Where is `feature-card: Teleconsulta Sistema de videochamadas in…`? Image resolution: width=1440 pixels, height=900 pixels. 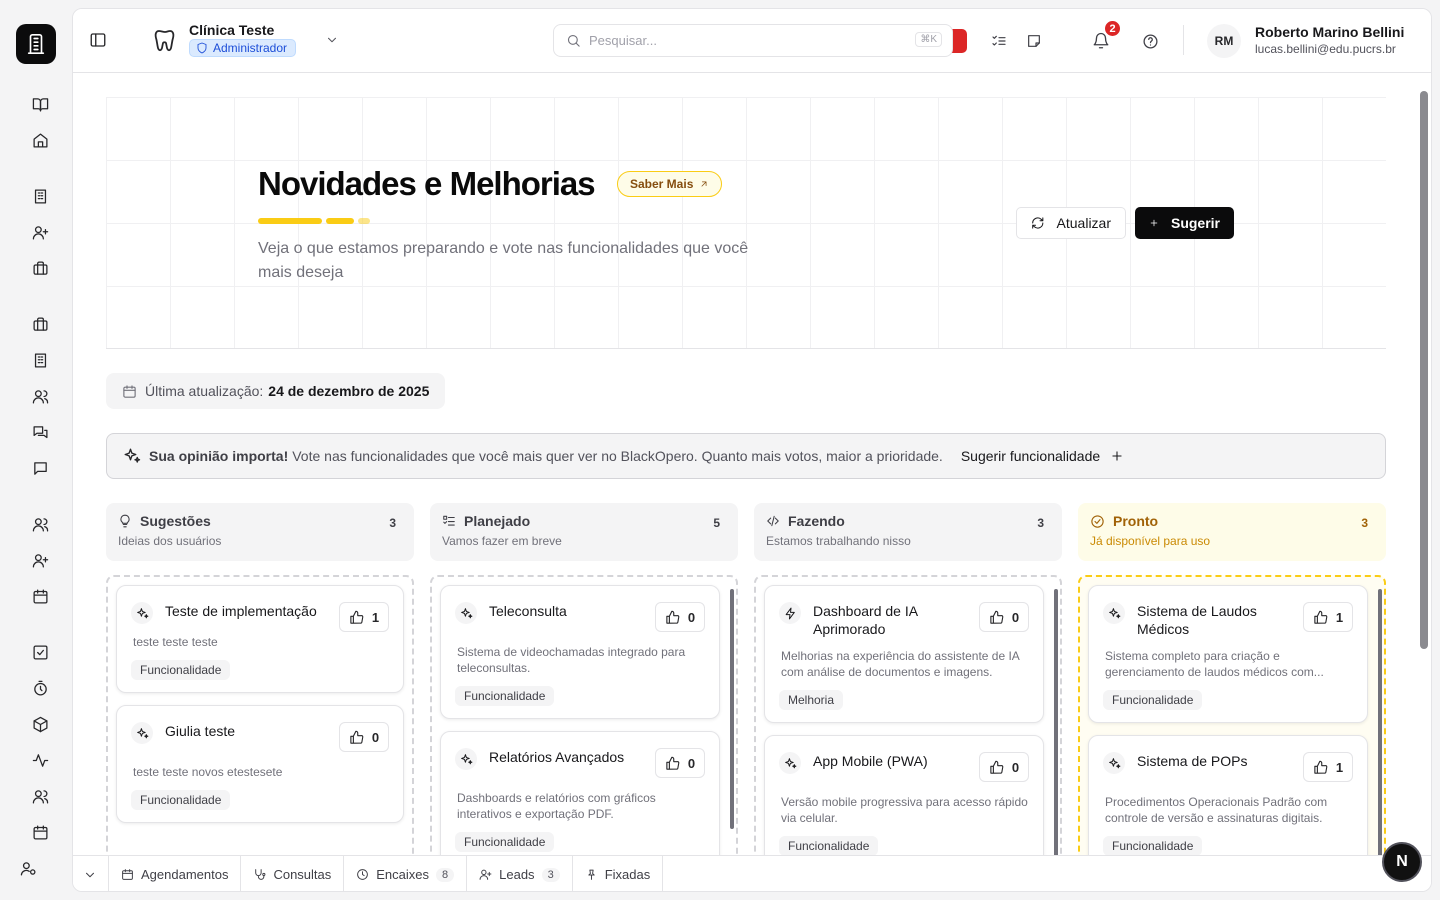 feature-card: Teleconsulta Sistema de videochamadas in… is located at coordinates (580, 652).